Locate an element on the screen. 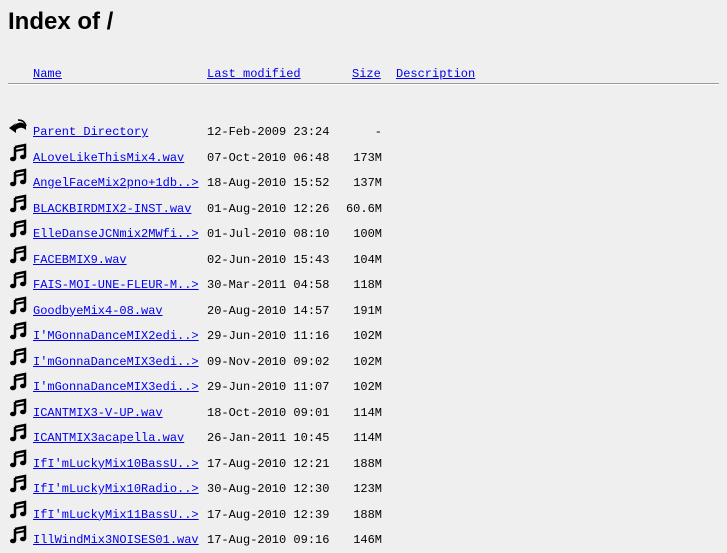 This screenshot has width=727, height=553. file-link: BLACKBIRDMIX2-INST.wav is located at coordinates (112, 209).